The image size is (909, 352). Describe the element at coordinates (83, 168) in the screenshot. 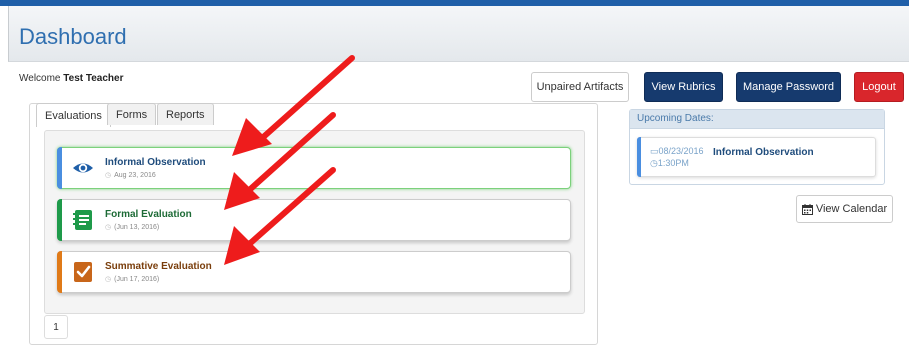

I see `eye-icon` at that location.